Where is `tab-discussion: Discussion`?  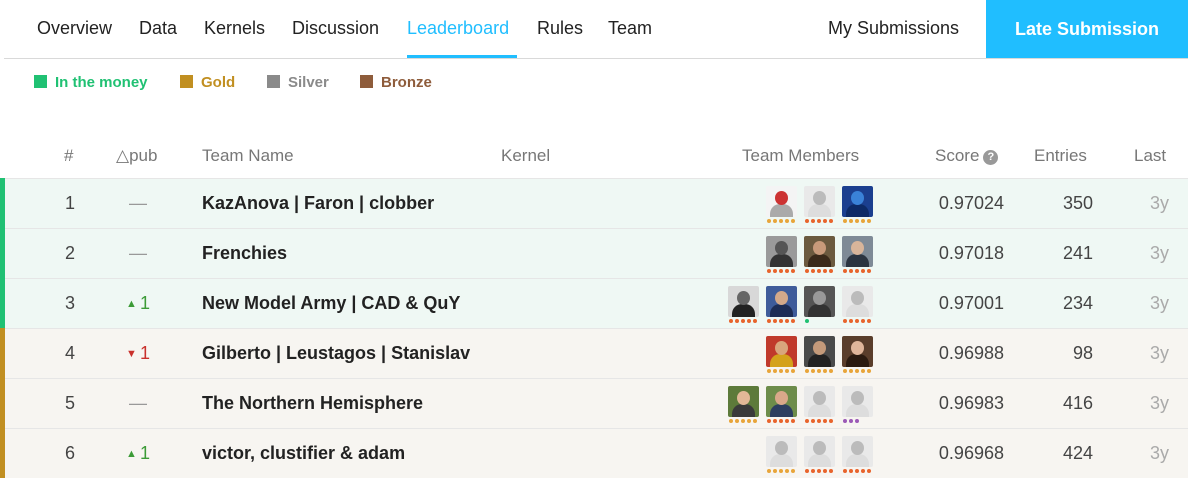 tab-discussion: Discussion is located at coordinates (335, 29).